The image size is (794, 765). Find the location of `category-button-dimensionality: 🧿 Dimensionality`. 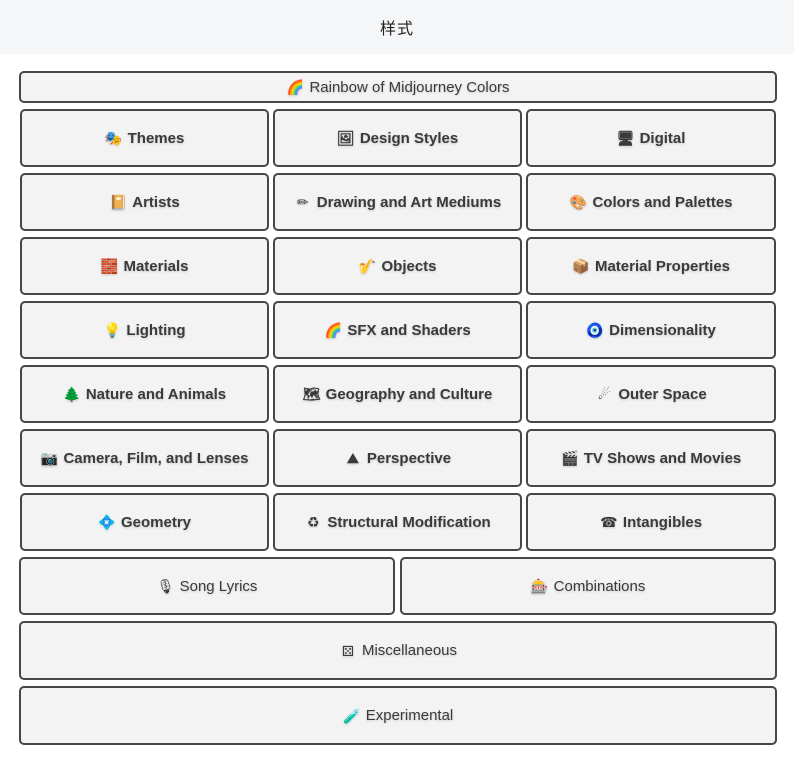

category-button-dimensionality: 🧿 Dimensionality is located at coordinates (651, 330).